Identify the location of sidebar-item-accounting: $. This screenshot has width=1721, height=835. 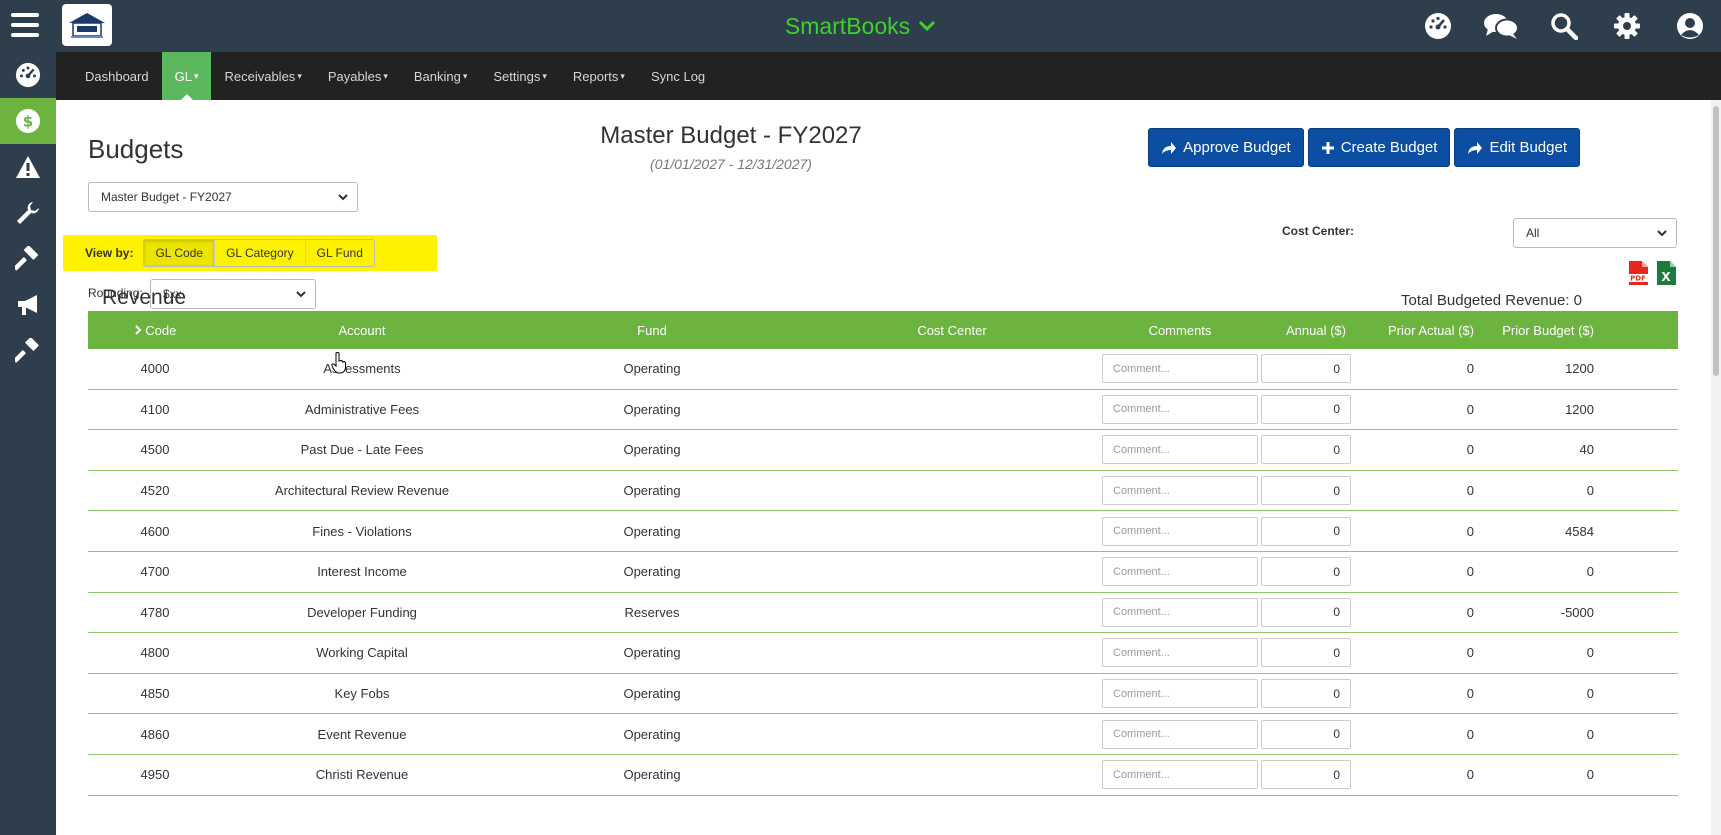
(28, 121).